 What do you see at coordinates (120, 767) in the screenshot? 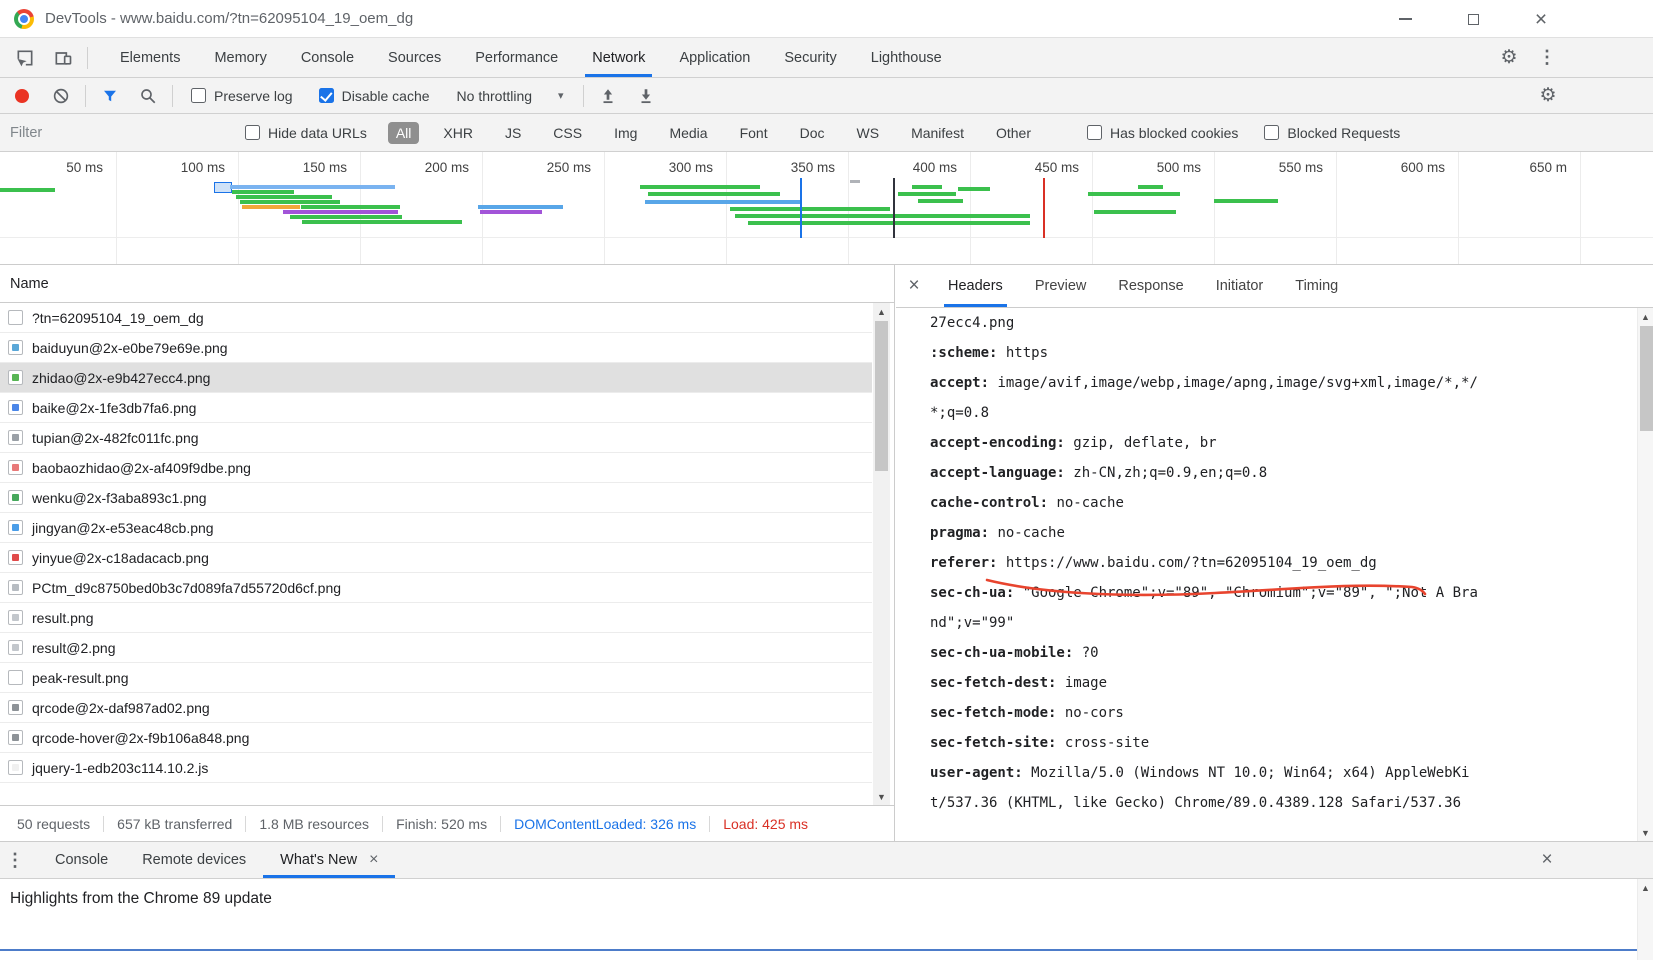
I see `request-name: jquery-1-edb203c114.10.2.js` at bounding box center [120, 767].